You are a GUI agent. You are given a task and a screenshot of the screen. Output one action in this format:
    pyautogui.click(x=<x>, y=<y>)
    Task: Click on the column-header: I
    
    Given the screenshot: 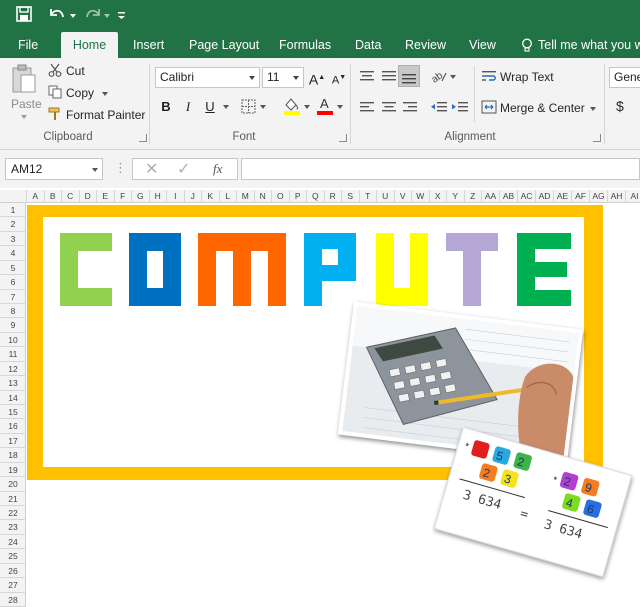 What is the action you would take?
    pyautogui.click(x=176, y=196)
    